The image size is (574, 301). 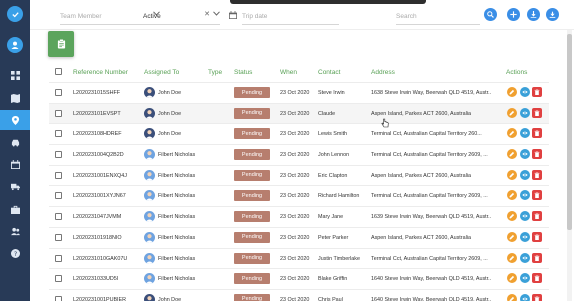 I want to click on truck-icon, so click(x=15, y=186).